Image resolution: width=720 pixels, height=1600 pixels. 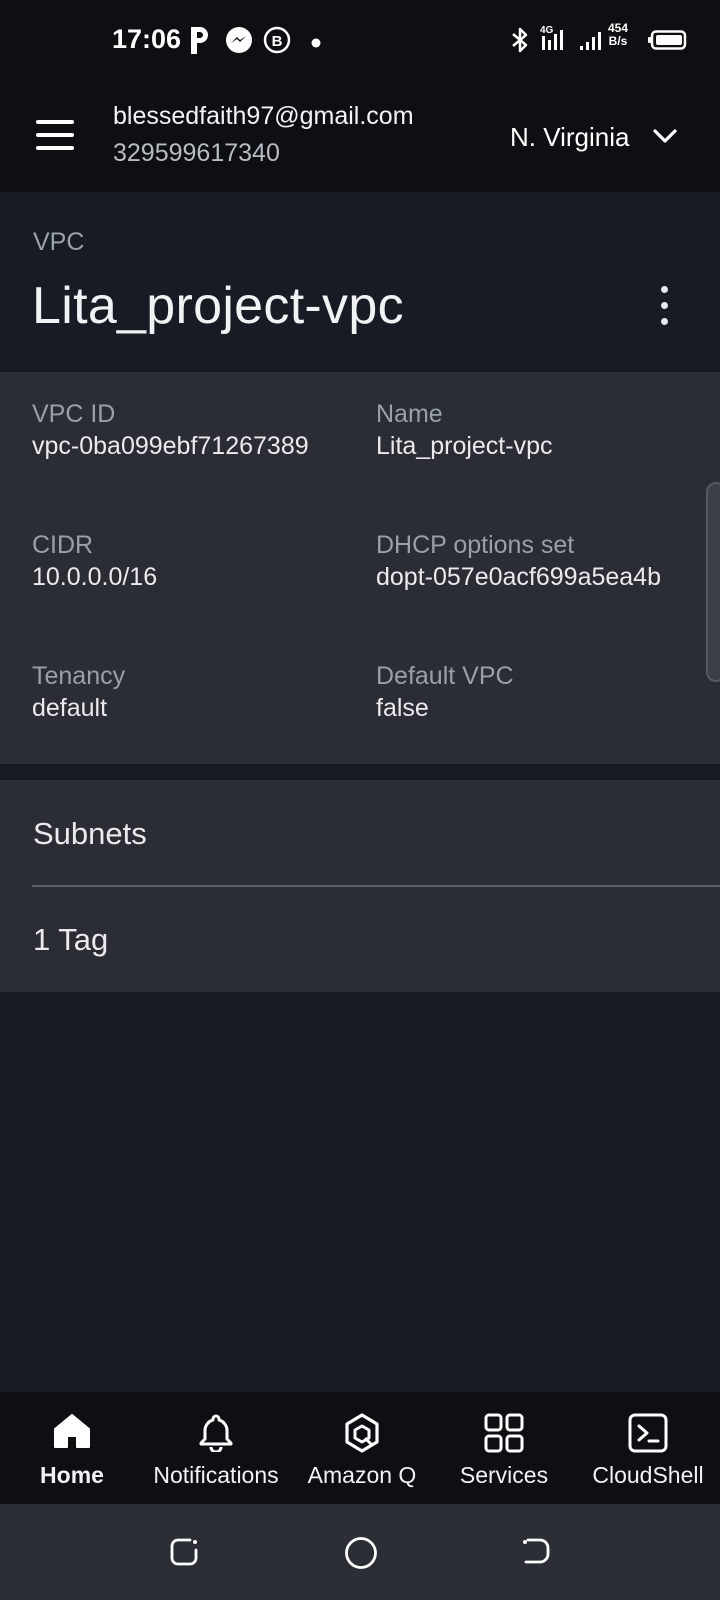 What do you see at coordinates (536, 1554) in the screenshot?
I see `back-icon` at bounding box center [536, 1554].